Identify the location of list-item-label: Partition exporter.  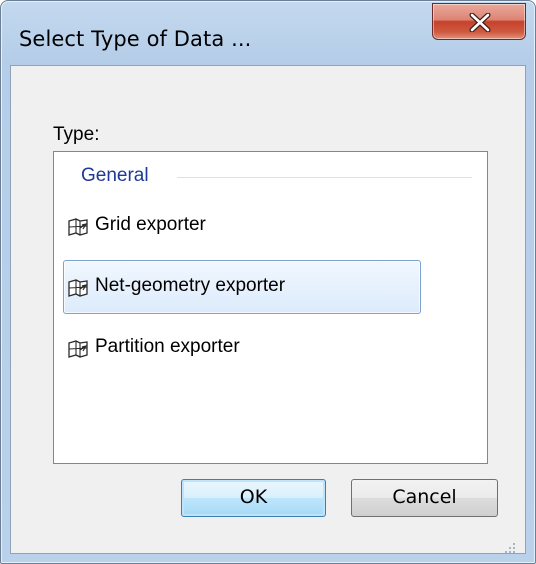
(167, 346).